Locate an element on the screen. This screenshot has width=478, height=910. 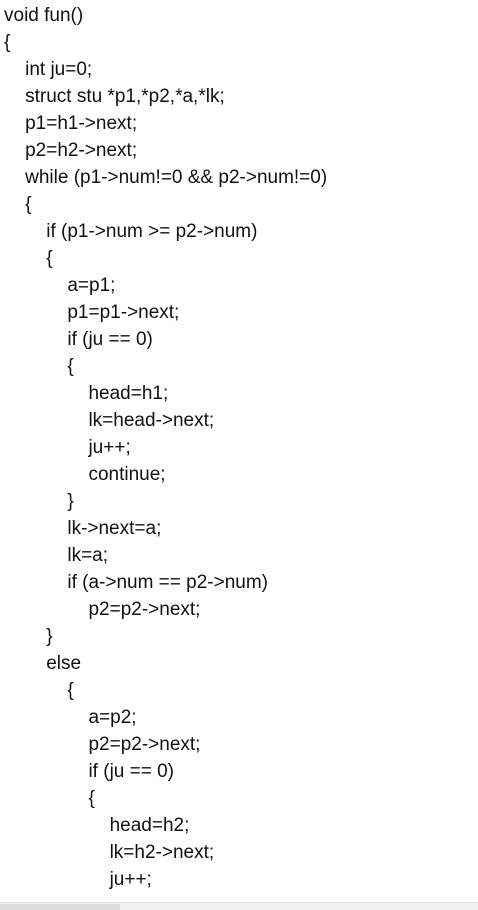
code-line: if (p1->num >= p2->num) is located at coordinates (131, 231).